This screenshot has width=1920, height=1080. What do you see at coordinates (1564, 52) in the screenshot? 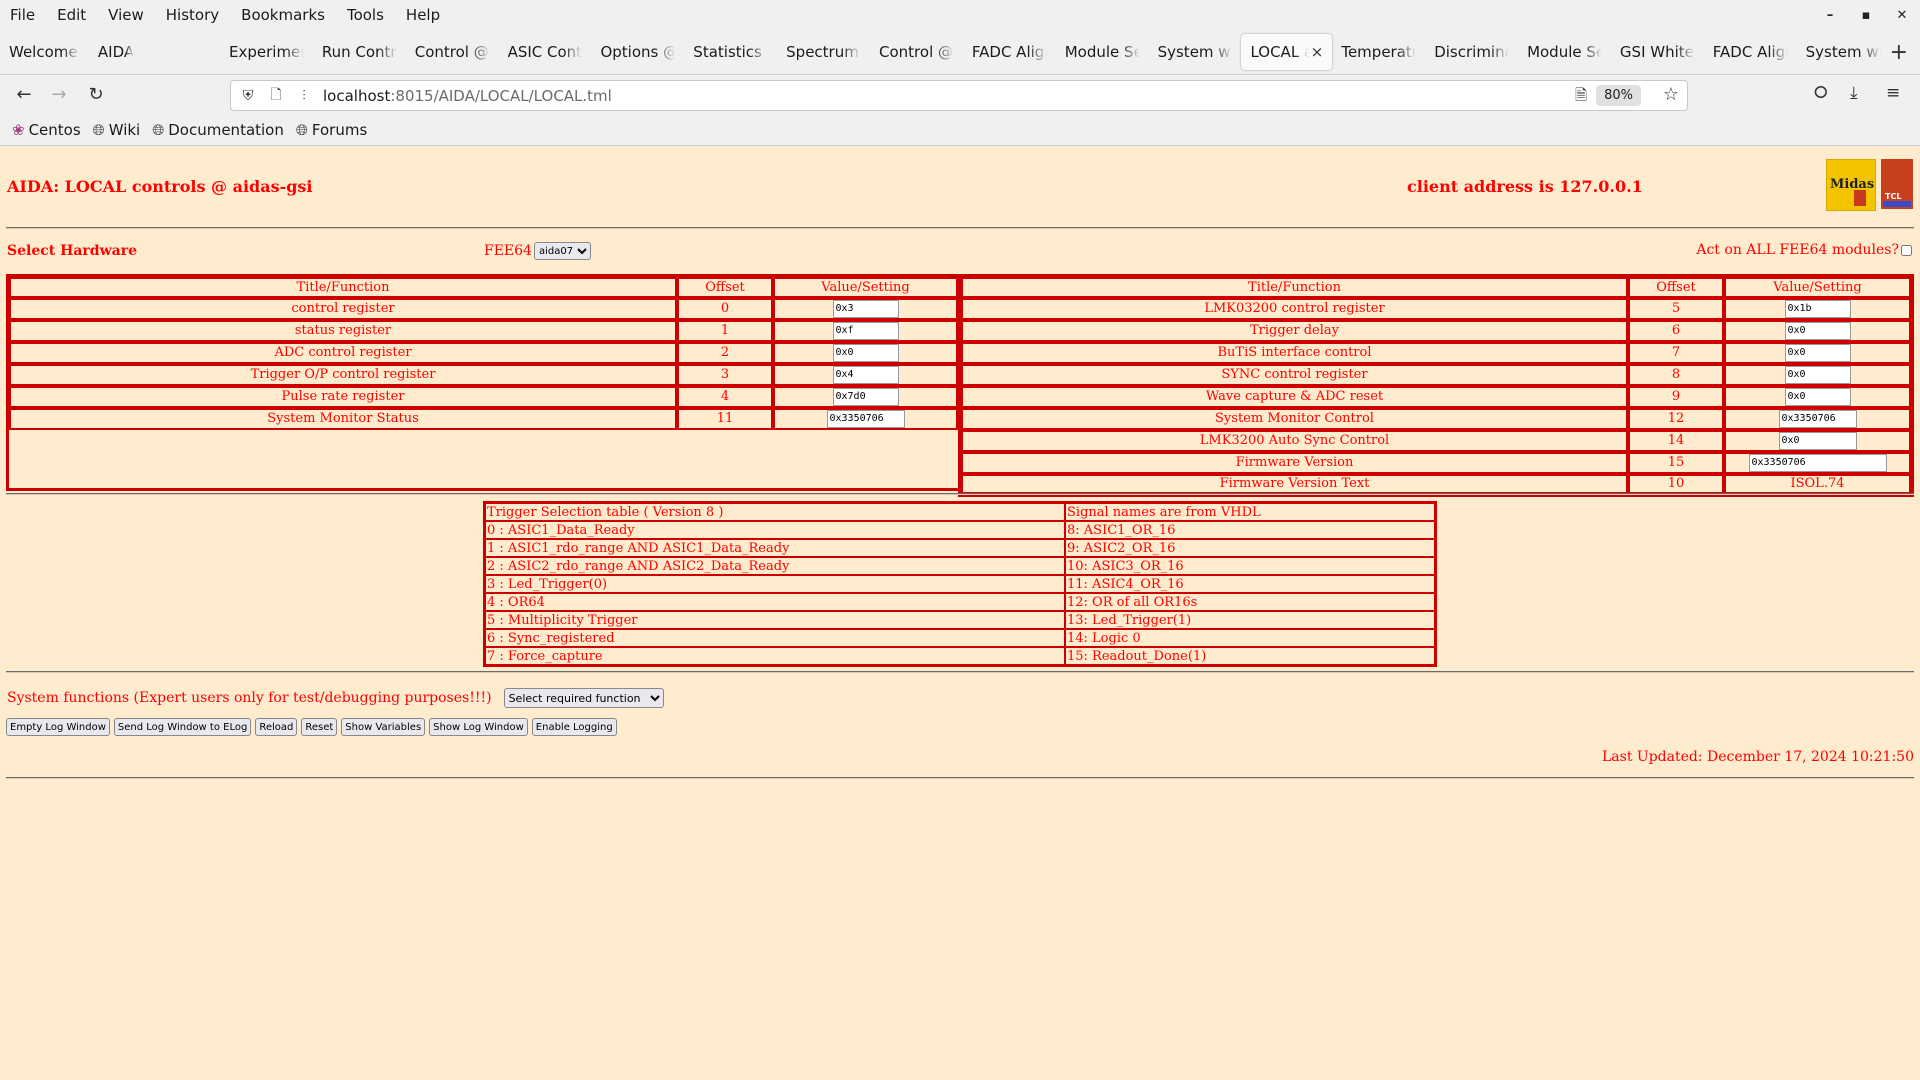
I see `tab-16: Module Set` at bounding box center [1564, 52].